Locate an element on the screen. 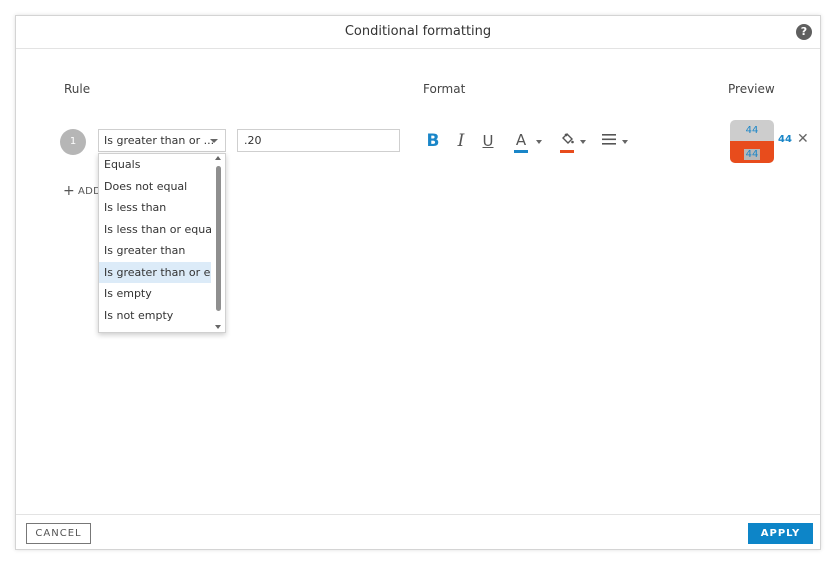  fill-color-dropdown-icon is located at coordinates (583, 142).